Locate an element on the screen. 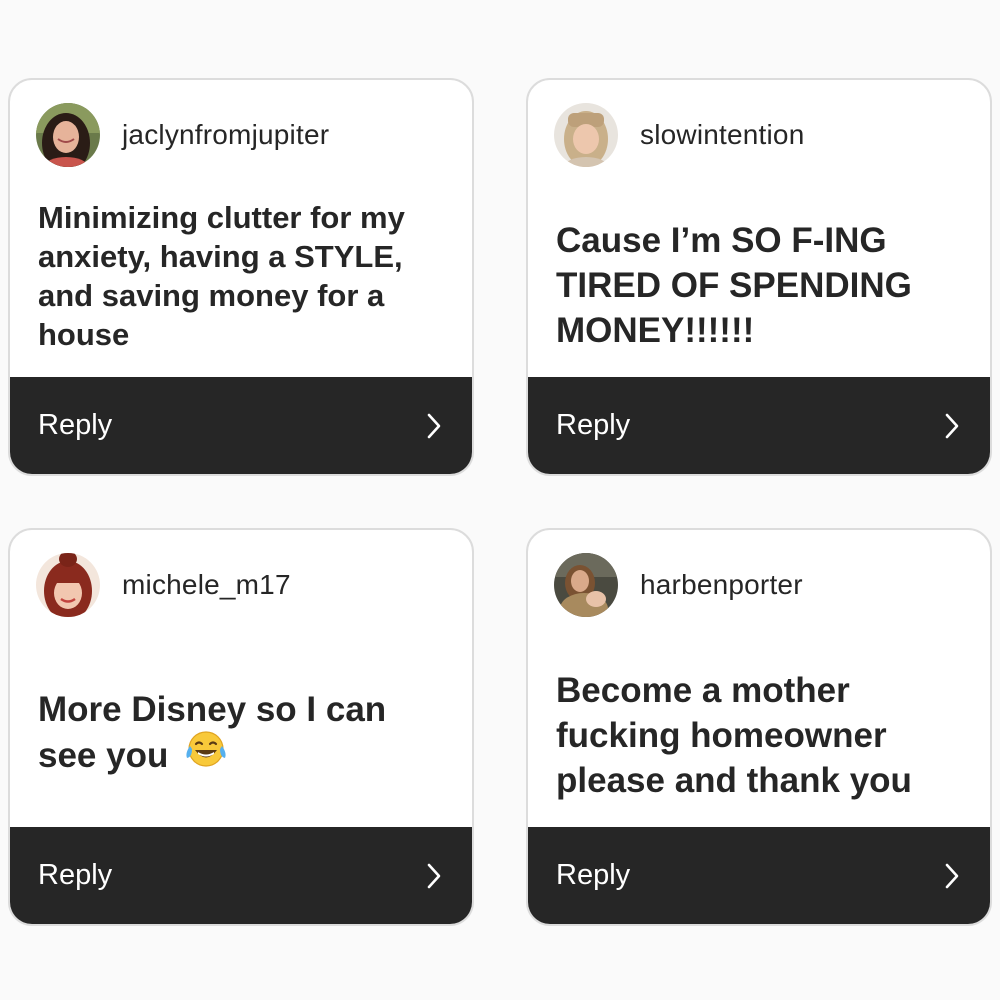  card-header: jaclynfromjupiter is located at coordinates (182, 135).